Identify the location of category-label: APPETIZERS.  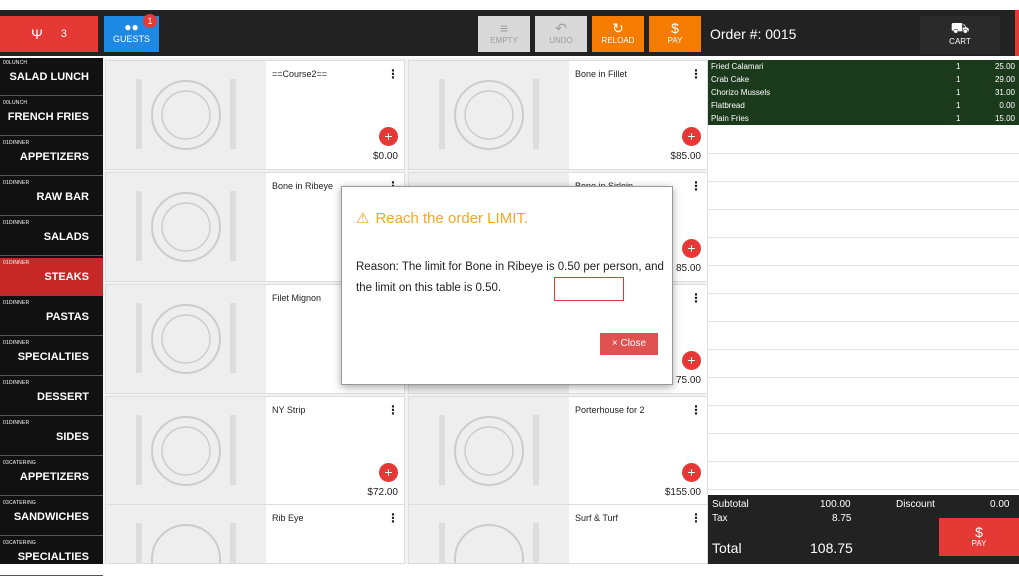
(54, 157).